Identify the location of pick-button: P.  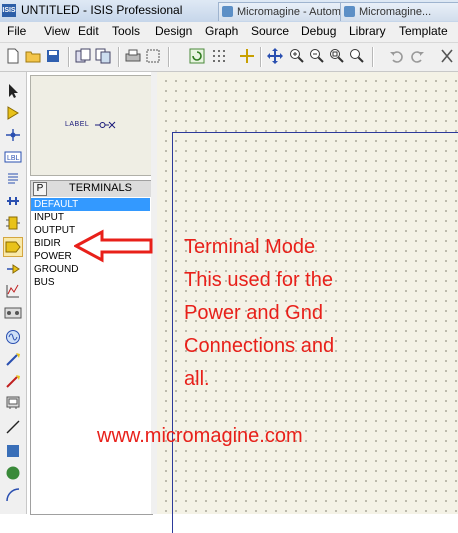
(40, 189).